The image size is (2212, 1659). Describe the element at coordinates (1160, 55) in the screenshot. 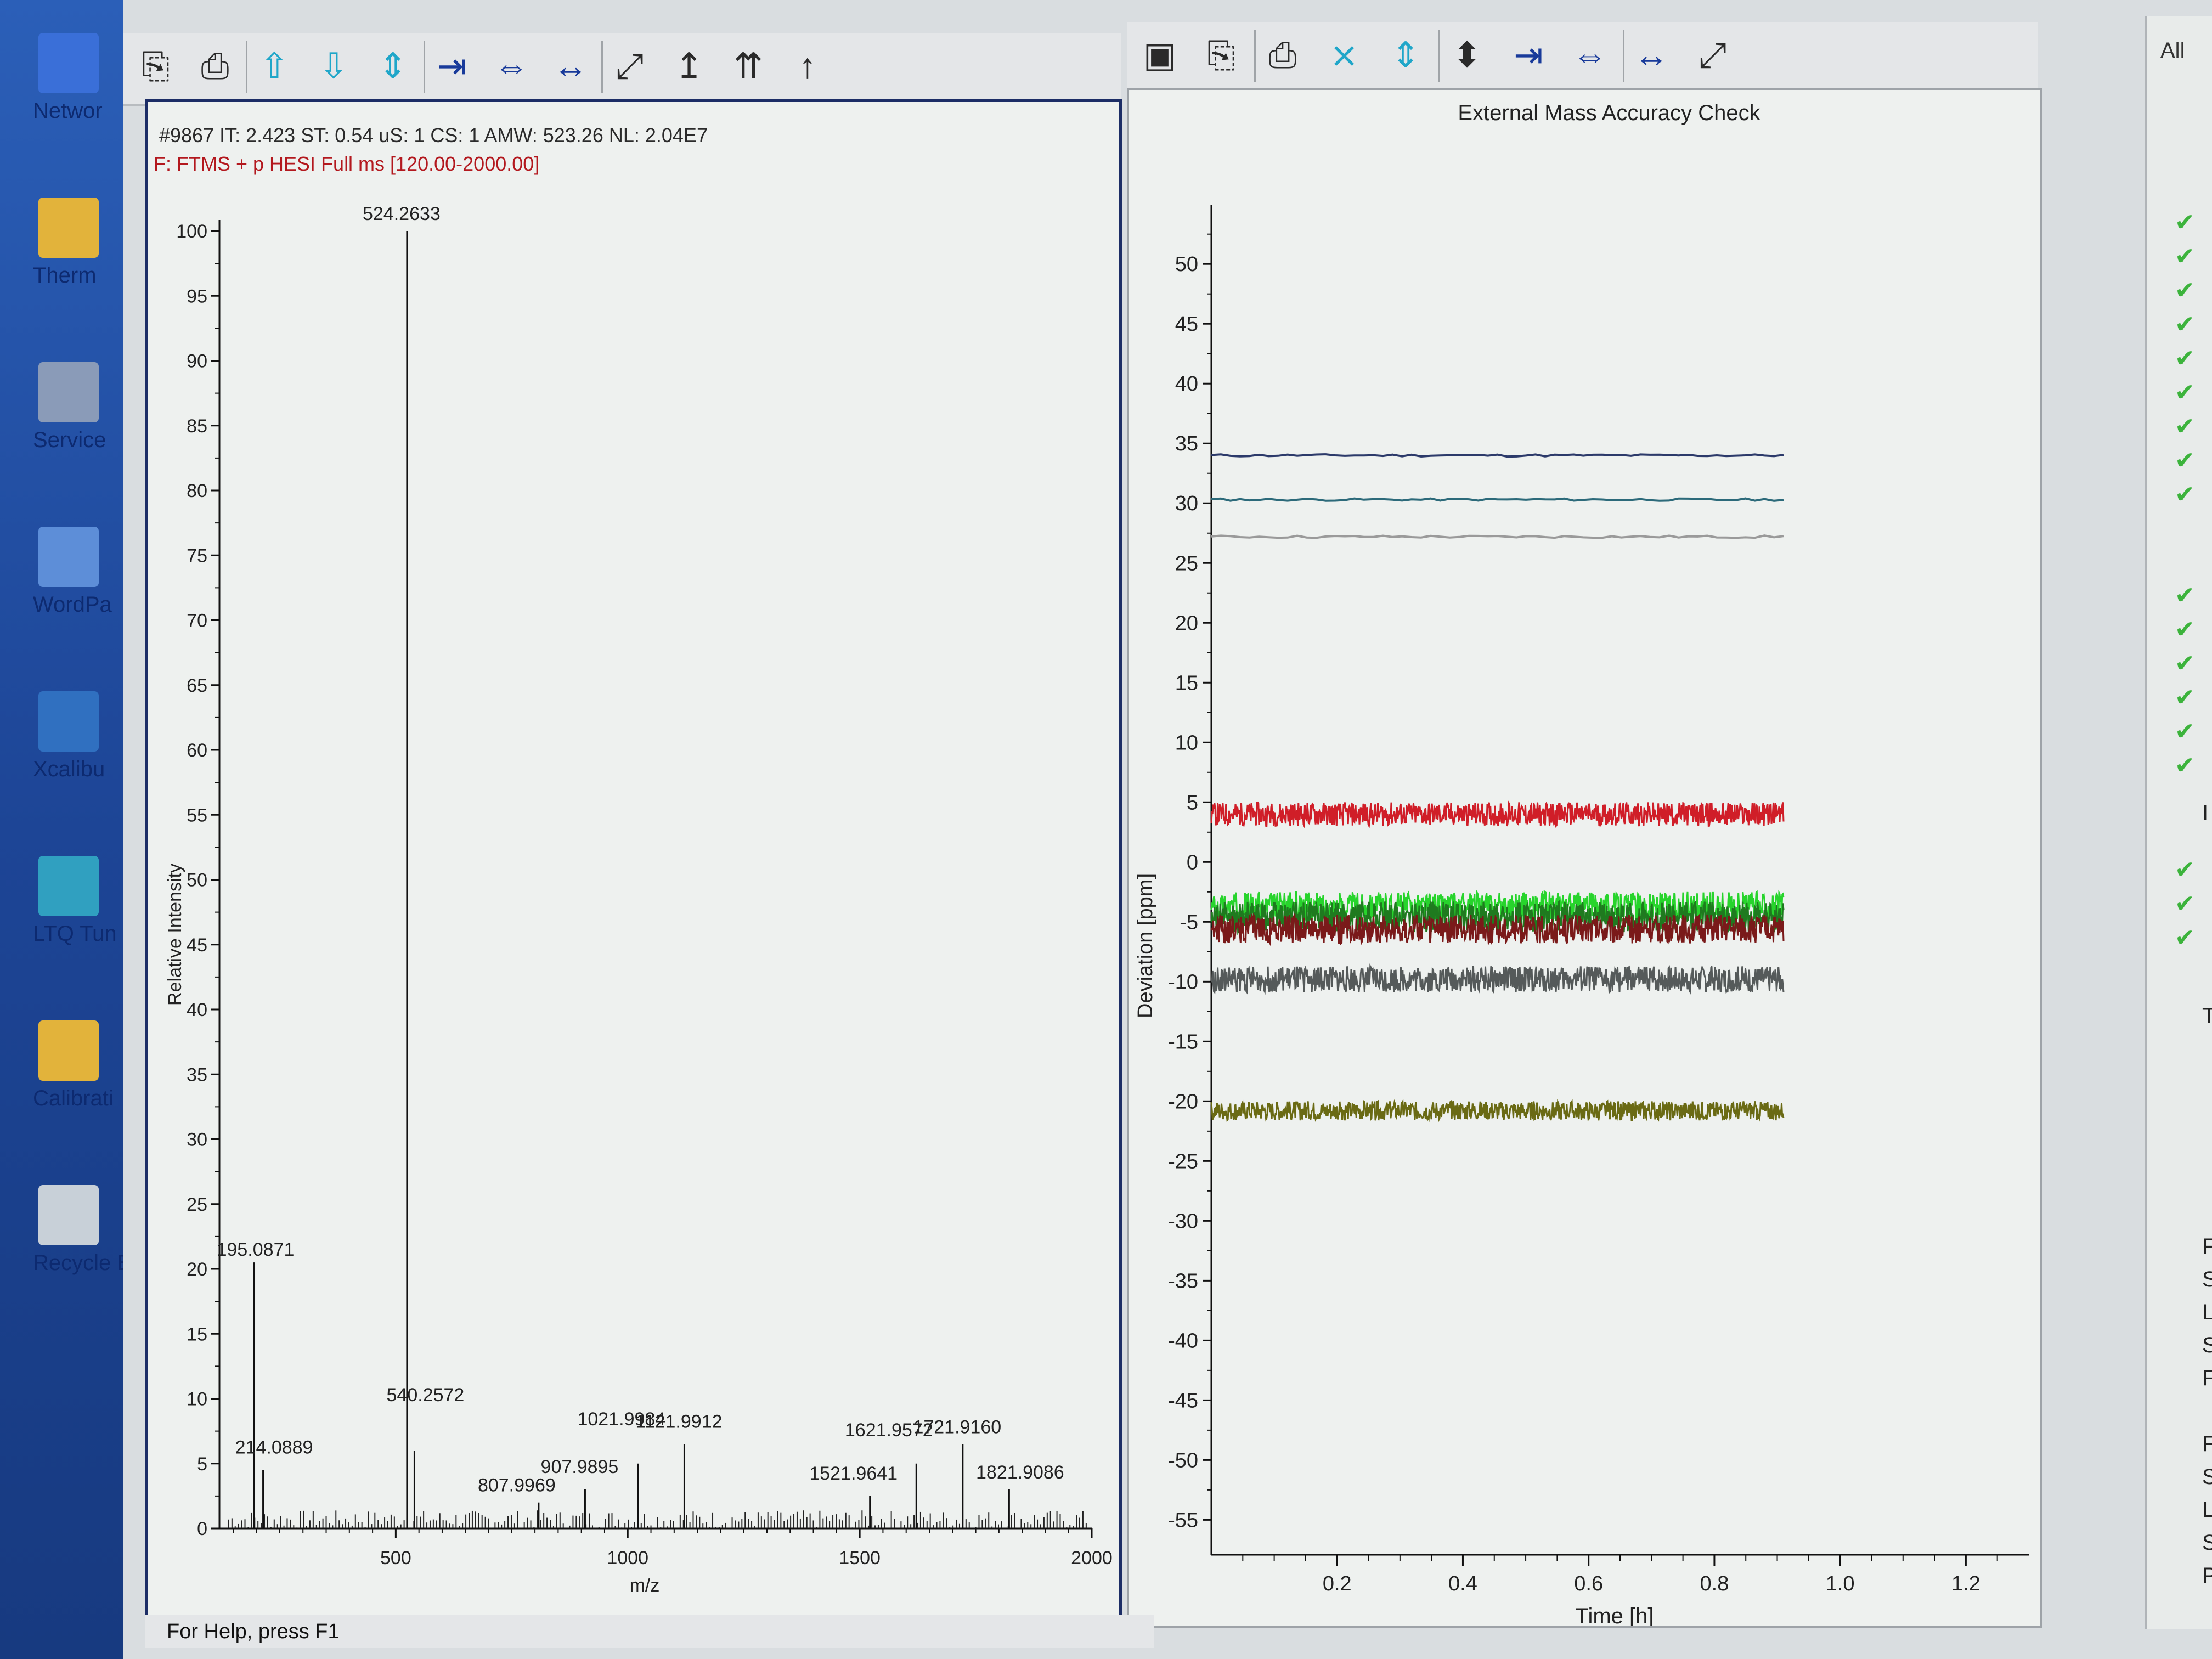

I see `save-icon: ▣` at that location.